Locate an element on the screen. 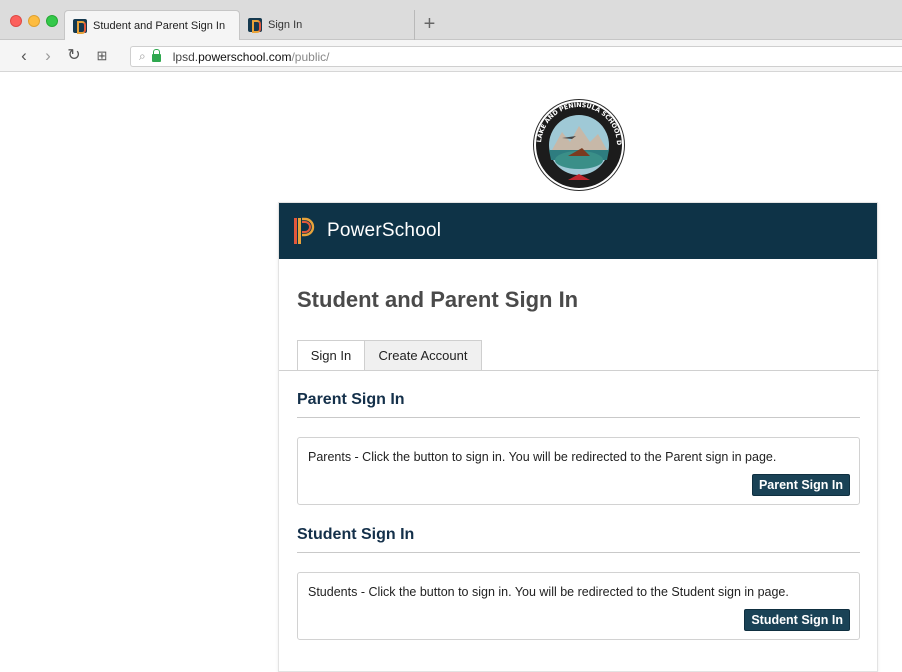 This screenshot has height=672, width=902. browser-tab-label: Sign In is located at coordinates (285, 25).